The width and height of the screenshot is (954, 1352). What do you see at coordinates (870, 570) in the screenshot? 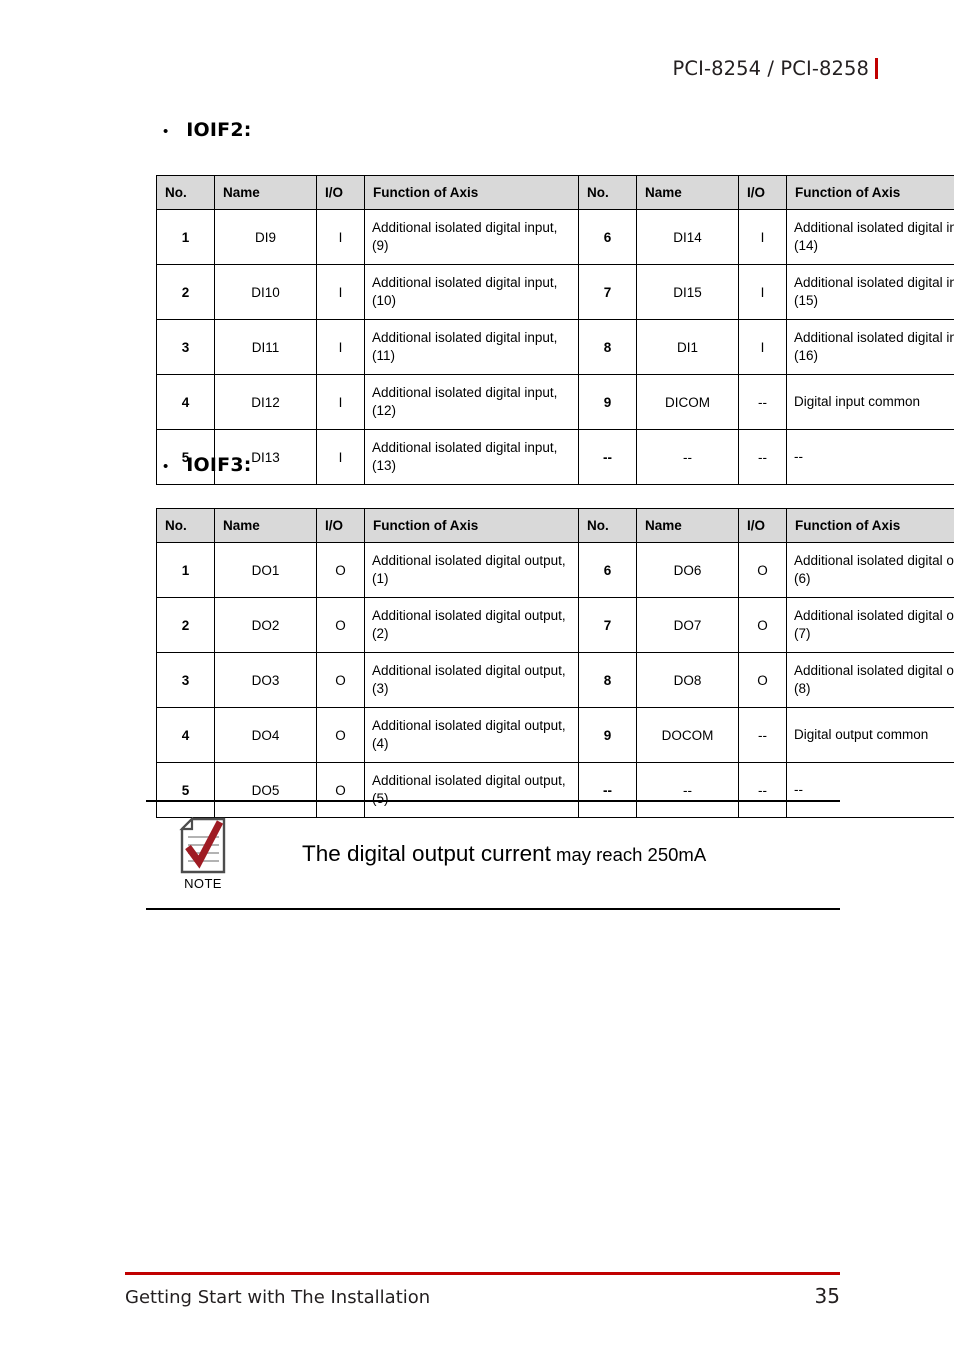
I see `cell-function: Additional isolated digital output, (6)` at bounding box center [870, 570].